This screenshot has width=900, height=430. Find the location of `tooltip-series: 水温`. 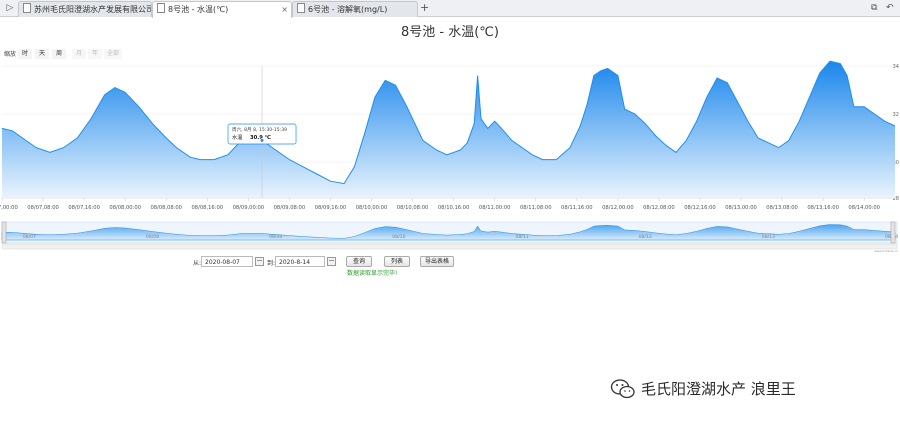

tooltip-series: 水温 is located at coordinates (237, 137).